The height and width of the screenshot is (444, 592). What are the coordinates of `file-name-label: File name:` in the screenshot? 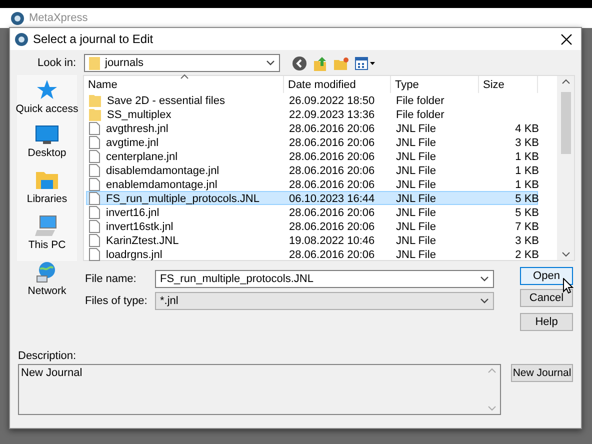 It's located at (111, 279).